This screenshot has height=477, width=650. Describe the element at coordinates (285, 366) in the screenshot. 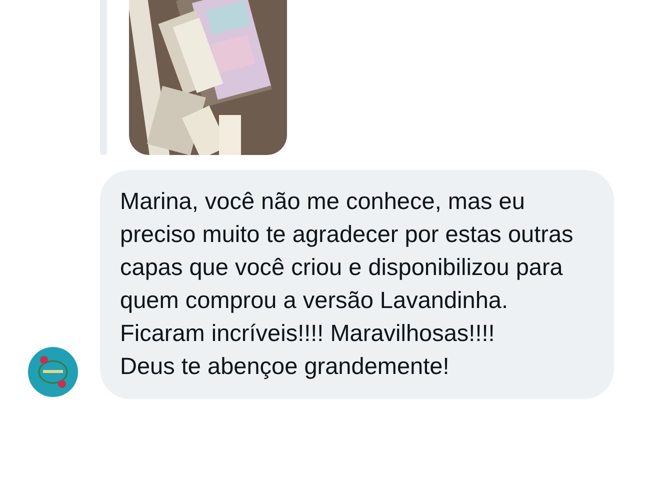

I see `message-text: Deus te abençoe grandemente!` at that location.